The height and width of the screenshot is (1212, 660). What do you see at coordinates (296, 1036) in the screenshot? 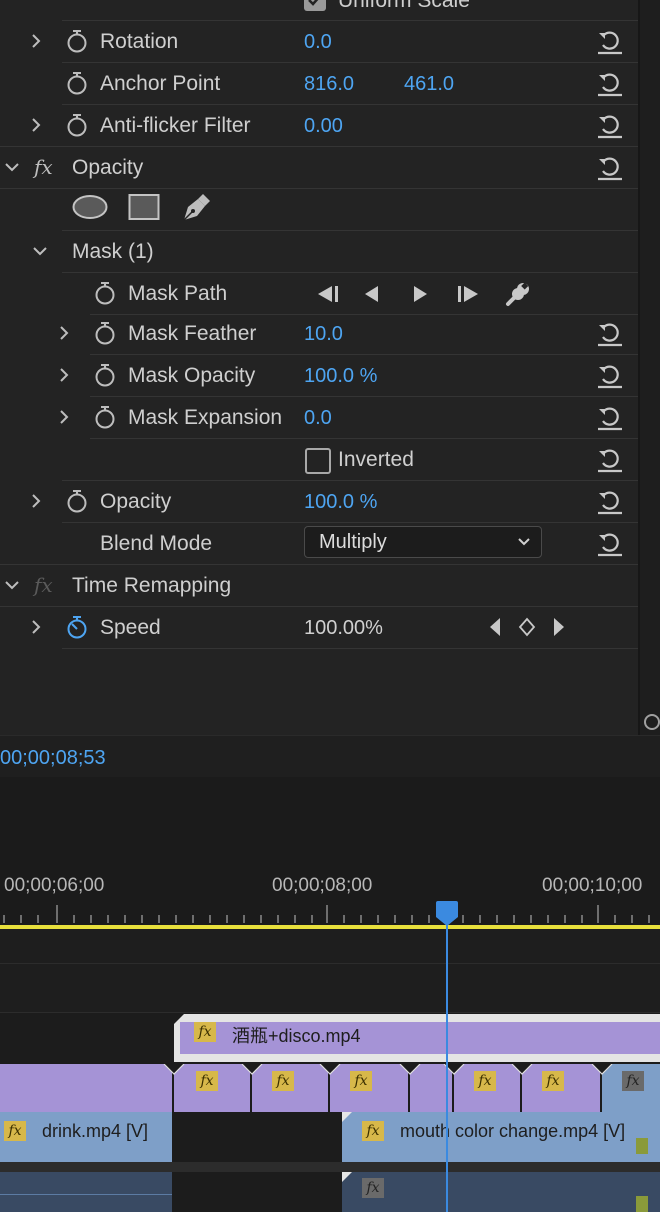
I see `clip-name: 酒瓶+disco.mp4` at bounding box center [296, 1036].